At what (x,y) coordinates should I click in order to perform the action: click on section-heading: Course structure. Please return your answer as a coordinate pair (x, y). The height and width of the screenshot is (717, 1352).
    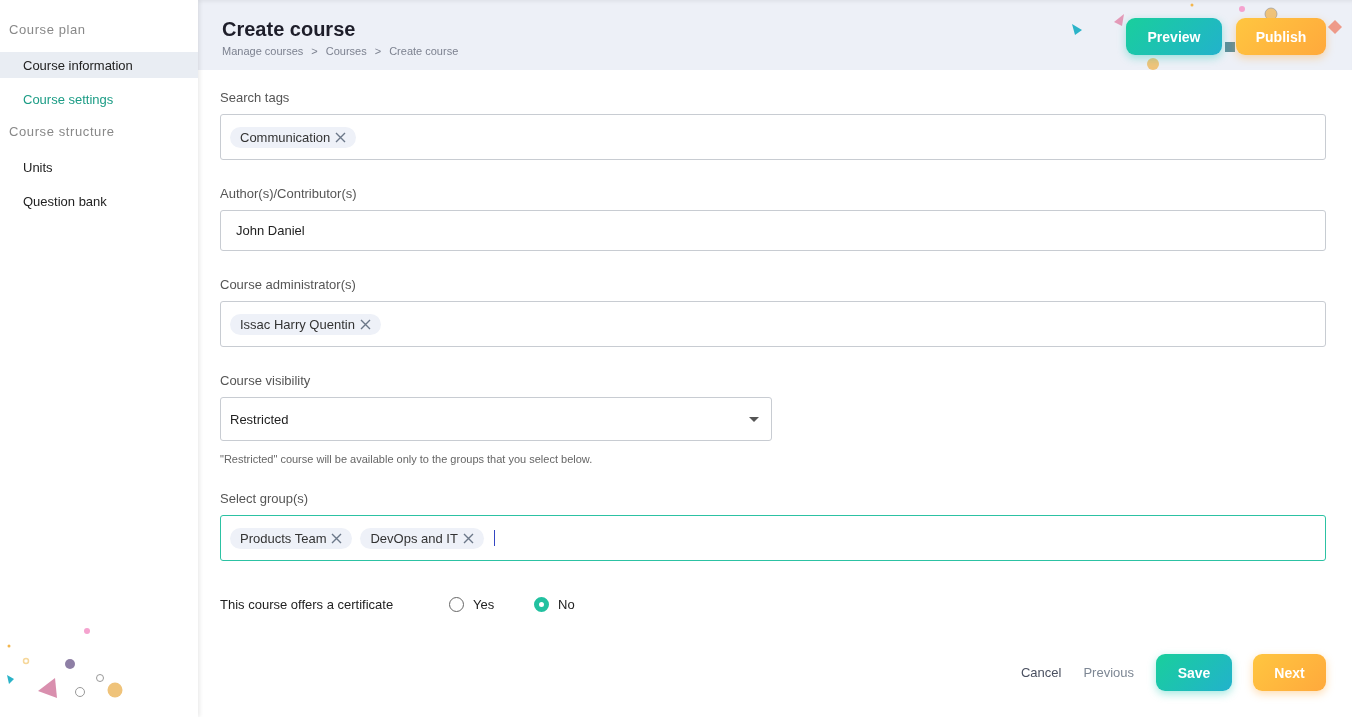
    Looking at the image, I should click on (62, 132).